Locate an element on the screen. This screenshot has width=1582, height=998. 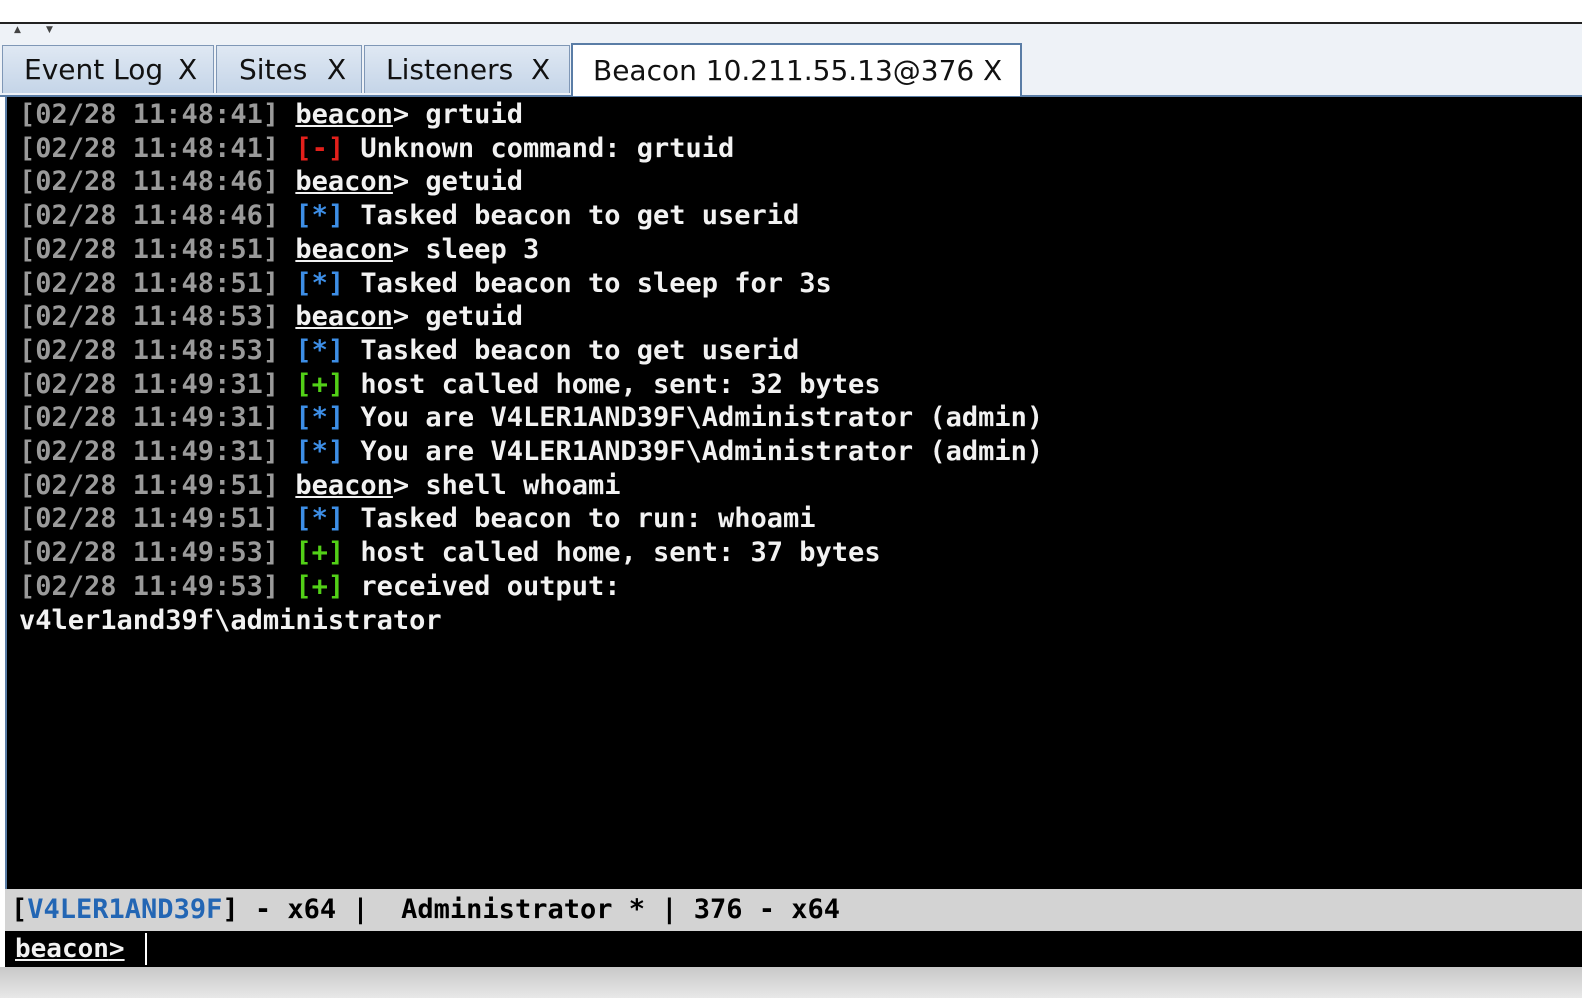
console-line: v4ler1and39f\administrator is located at coordinates (230, 621).